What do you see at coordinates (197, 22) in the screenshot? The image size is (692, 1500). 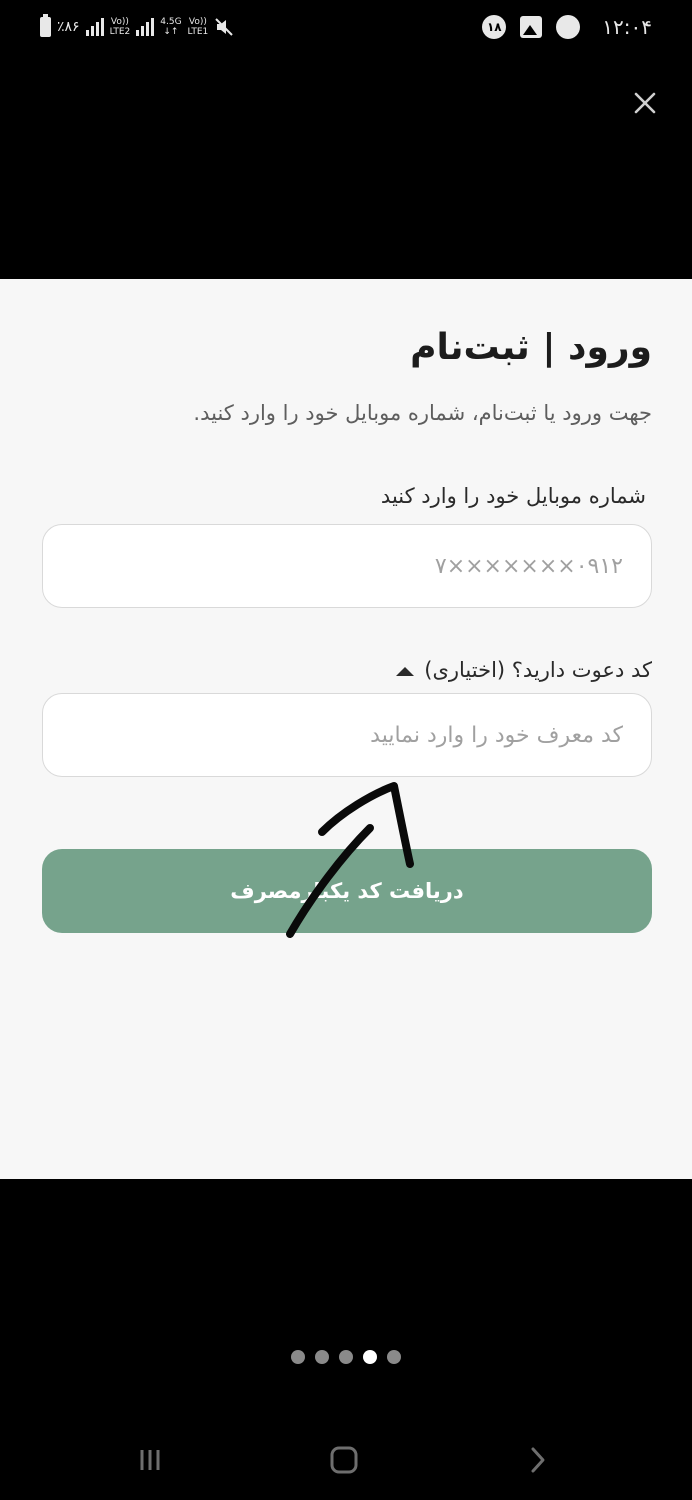 I see `sim2-volte: Vo))` at bounding box center [197, 22].